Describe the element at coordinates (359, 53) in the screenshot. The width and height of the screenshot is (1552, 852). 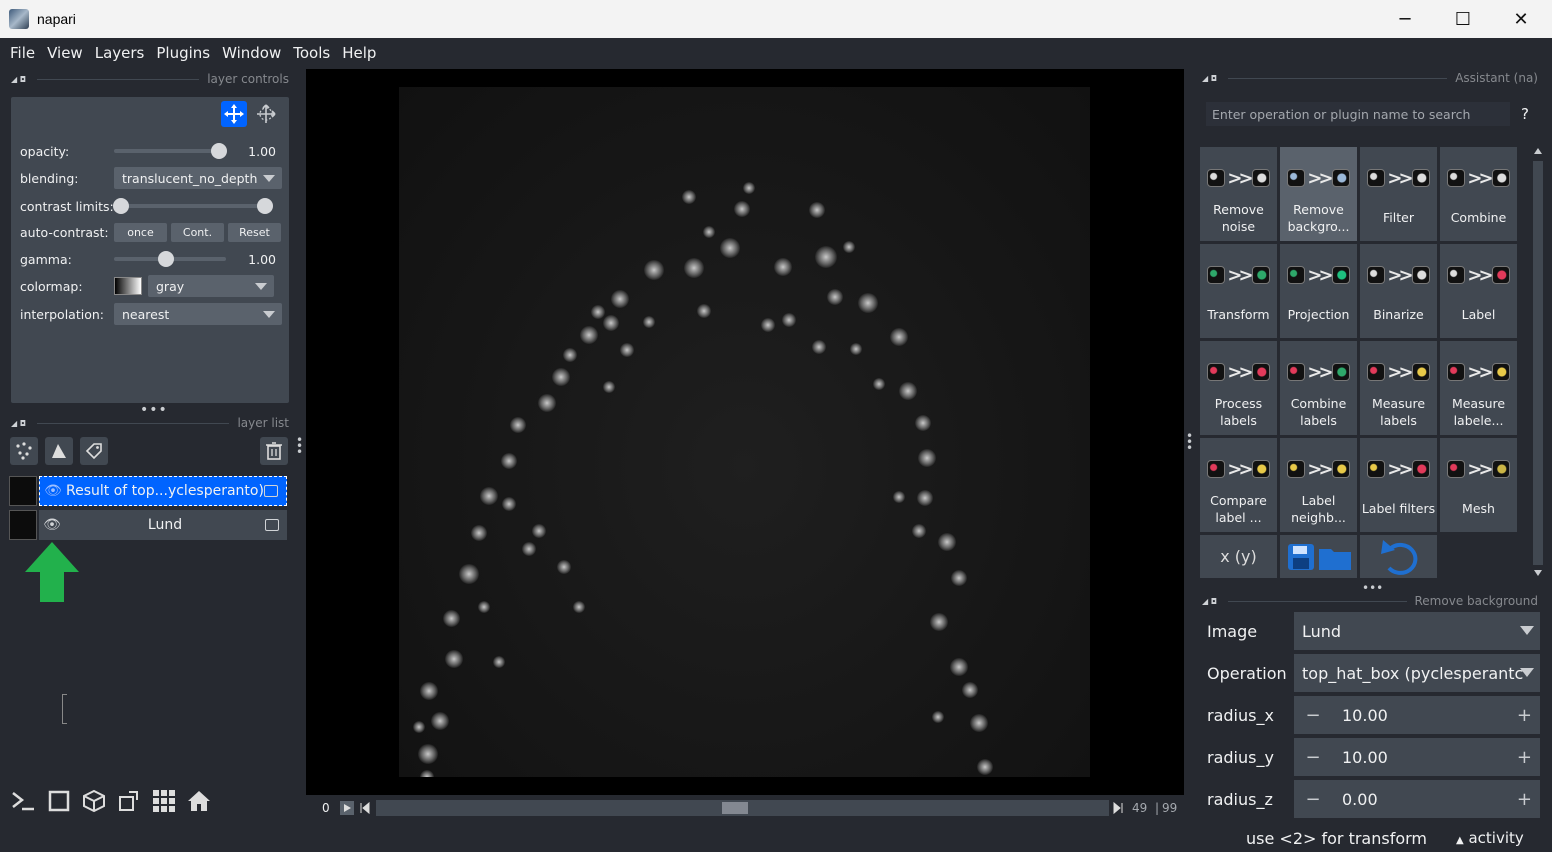
I see `menu-help: Help` at that location.